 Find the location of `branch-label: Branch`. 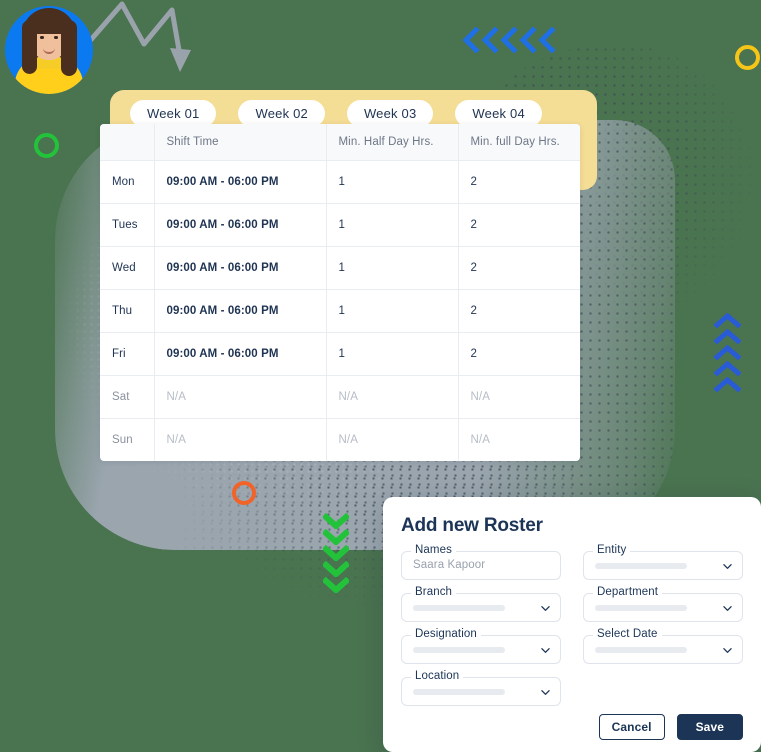

branch-label: Branch is located at coordinates (434, 592).